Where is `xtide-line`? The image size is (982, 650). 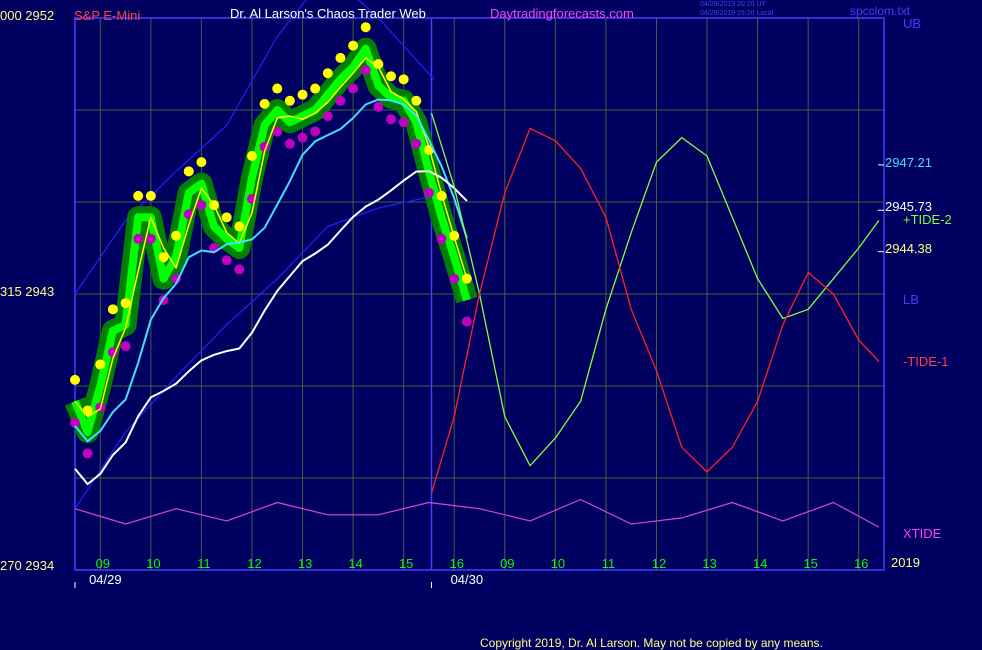
xtide-line is located at coordinates (477, 513).